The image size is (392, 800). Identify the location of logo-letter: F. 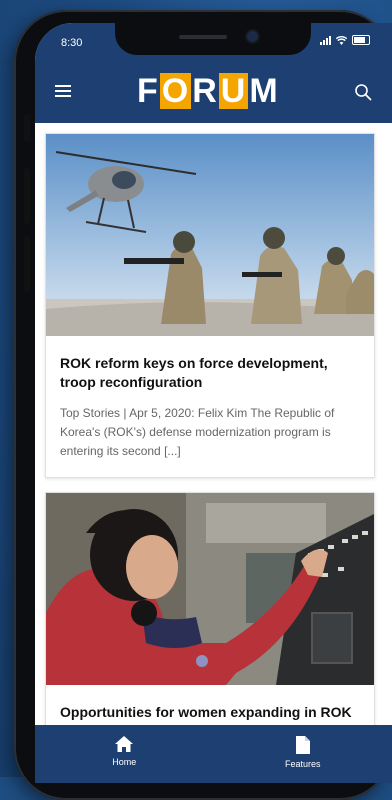
(148, 91).